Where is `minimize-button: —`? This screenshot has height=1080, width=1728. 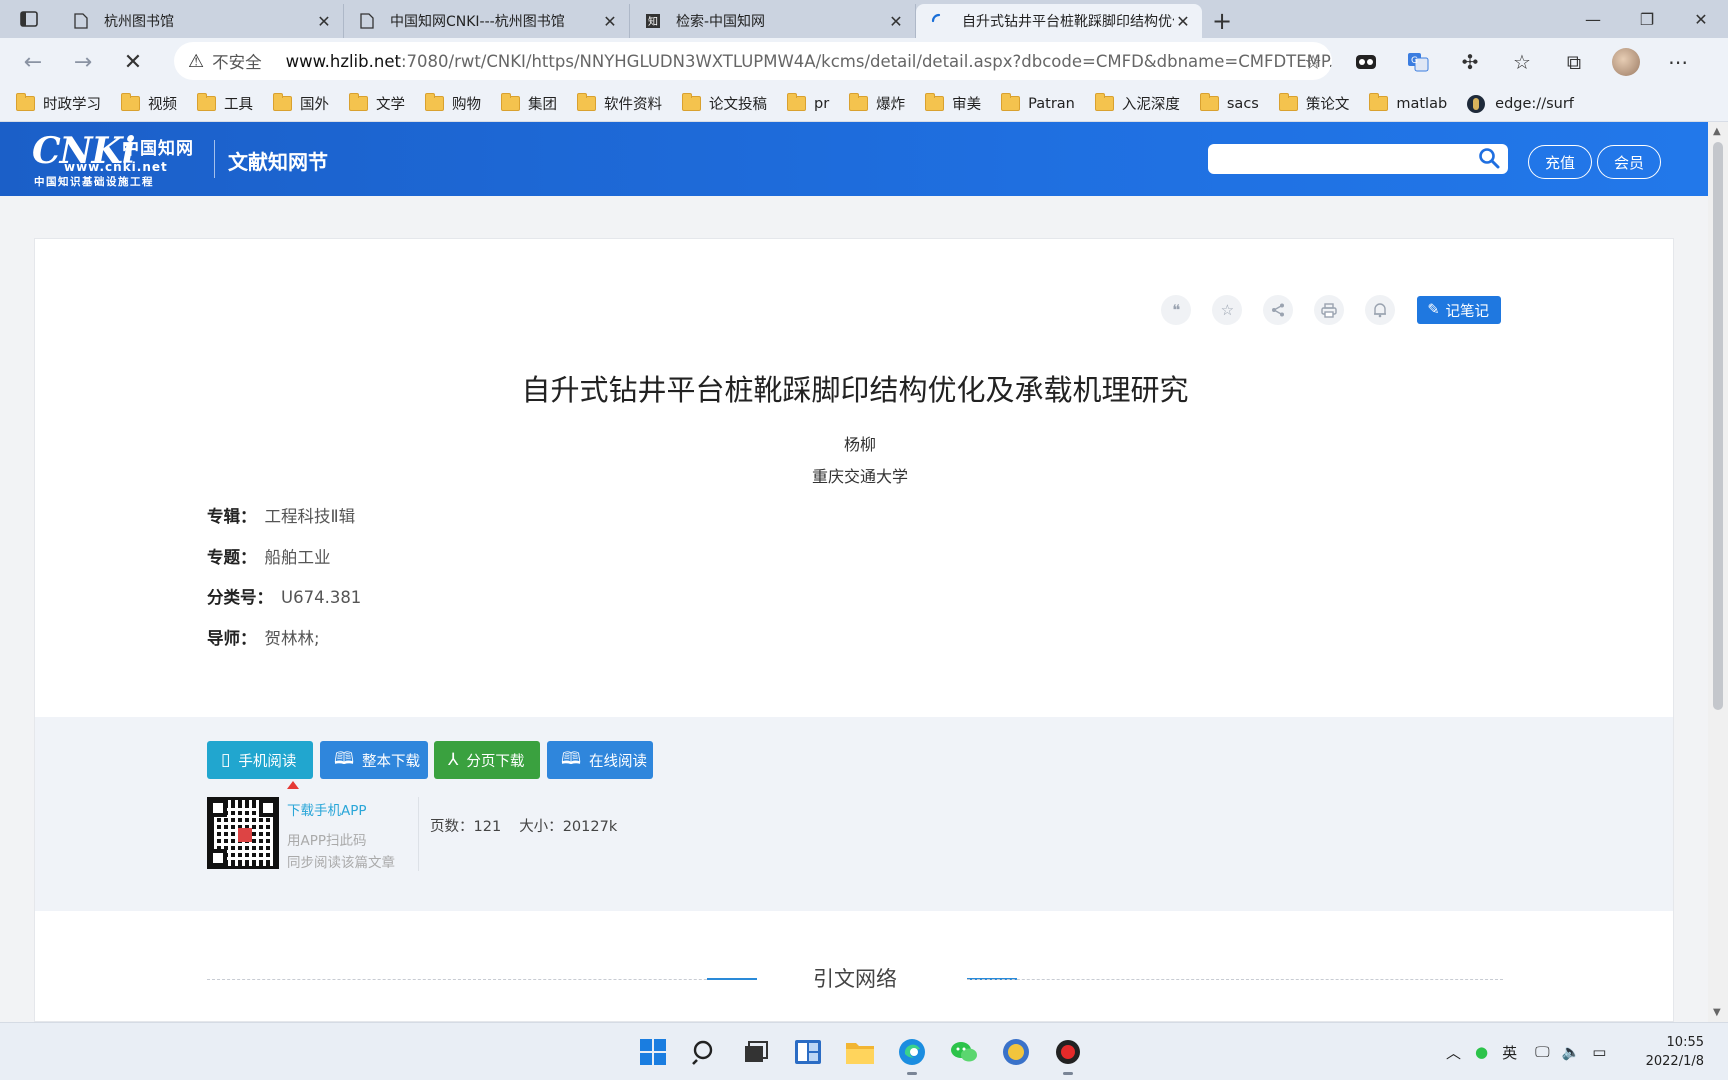 minimize-button: — is located at coordinates (1593, 19).